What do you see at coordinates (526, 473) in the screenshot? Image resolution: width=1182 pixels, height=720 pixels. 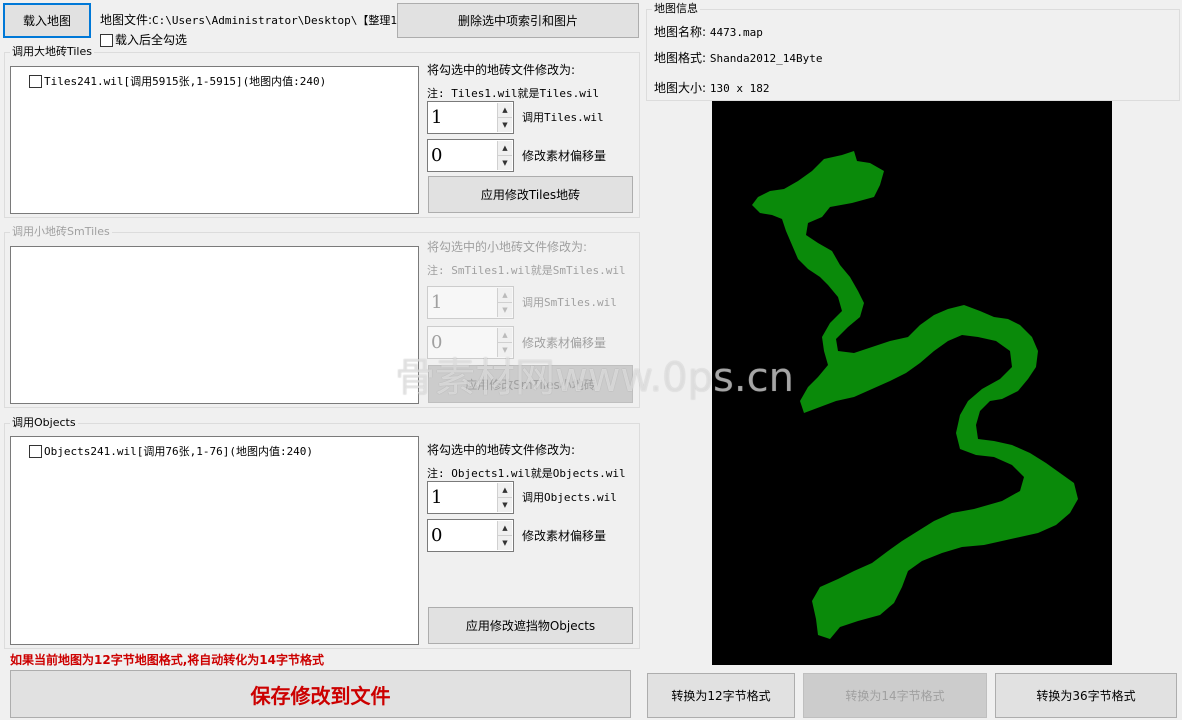 I see `objects-note: 注: Objects1.wil就是Objects.wil` at bounding box center [526, 473].